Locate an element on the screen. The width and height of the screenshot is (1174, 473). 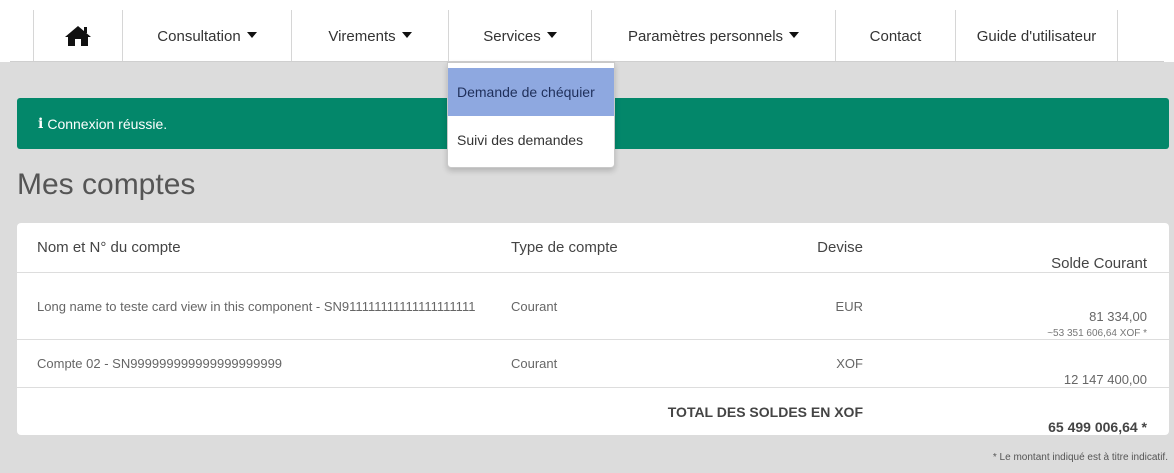
nav-services-label: Services is located at coordinates (512, 36).